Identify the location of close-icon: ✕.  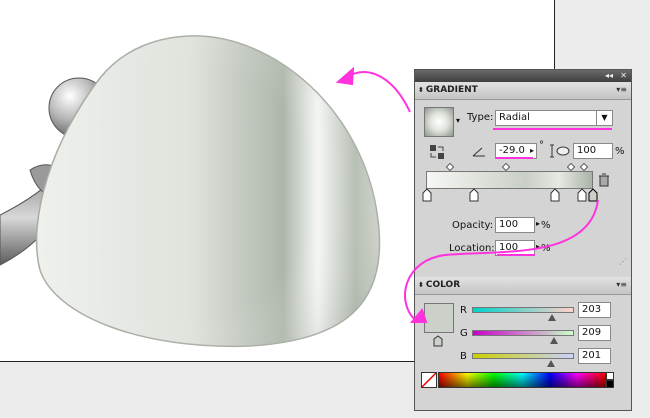
(623, 76).